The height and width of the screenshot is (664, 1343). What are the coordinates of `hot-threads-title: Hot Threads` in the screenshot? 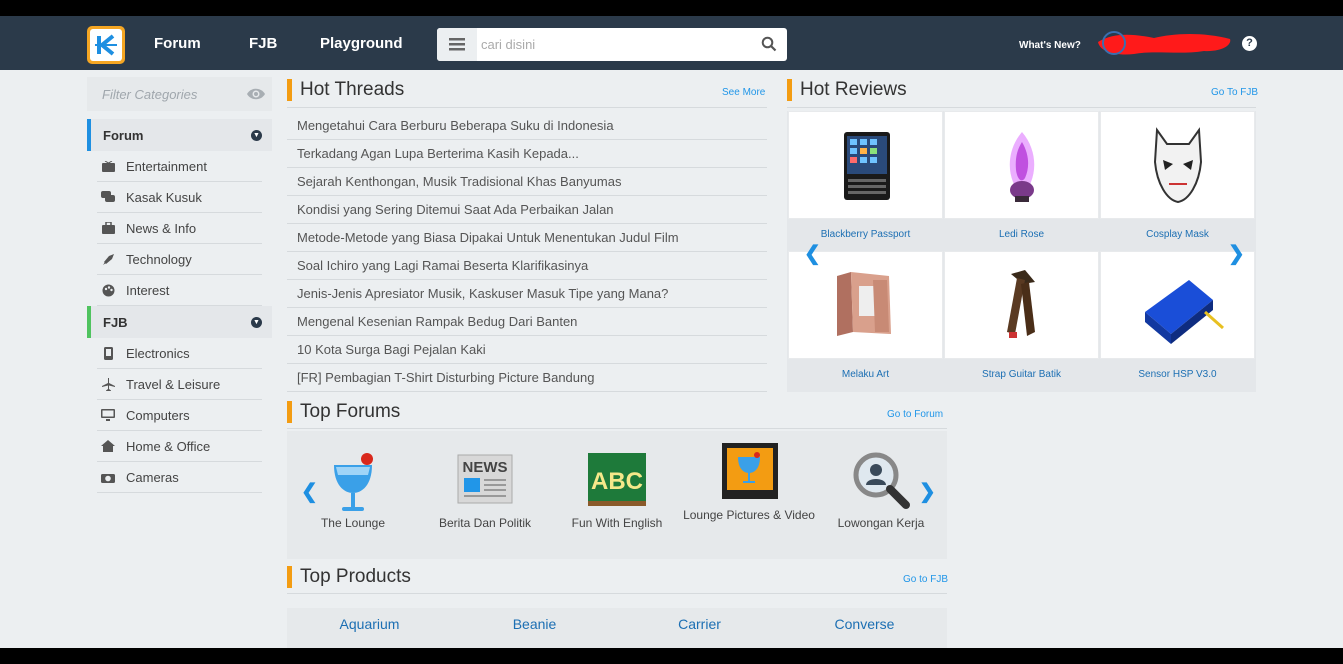 It's located at (345, 90).